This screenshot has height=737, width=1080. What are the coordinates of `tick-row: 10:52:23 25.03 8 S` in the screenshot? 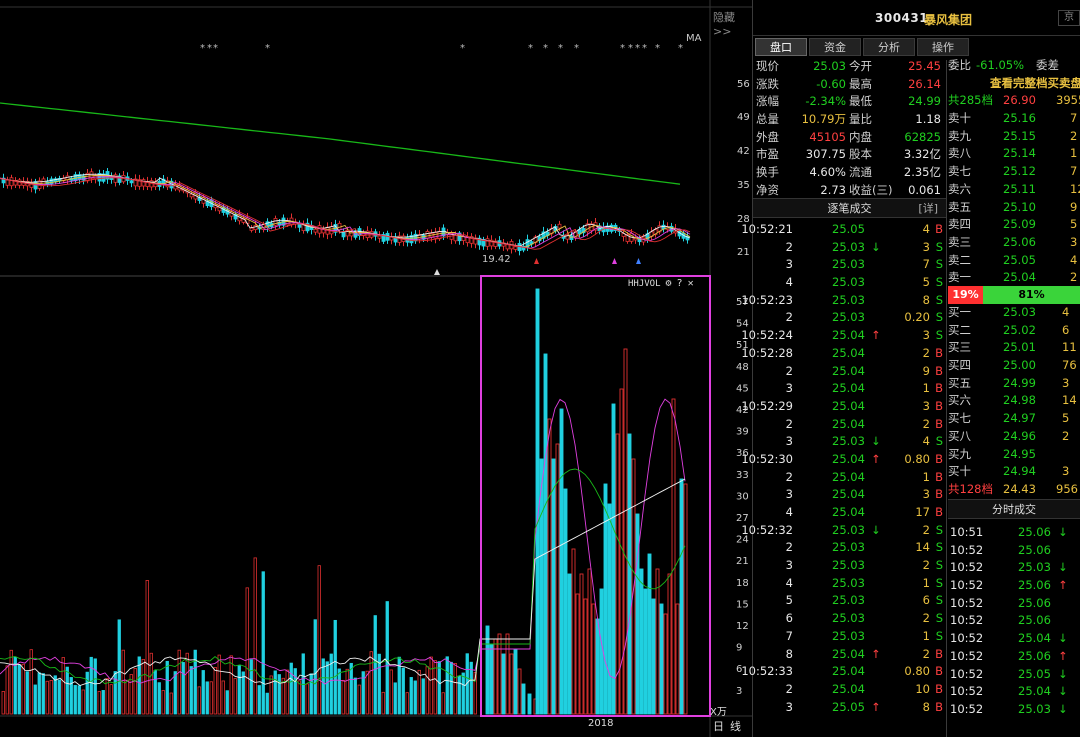 It's located at (843, 301).